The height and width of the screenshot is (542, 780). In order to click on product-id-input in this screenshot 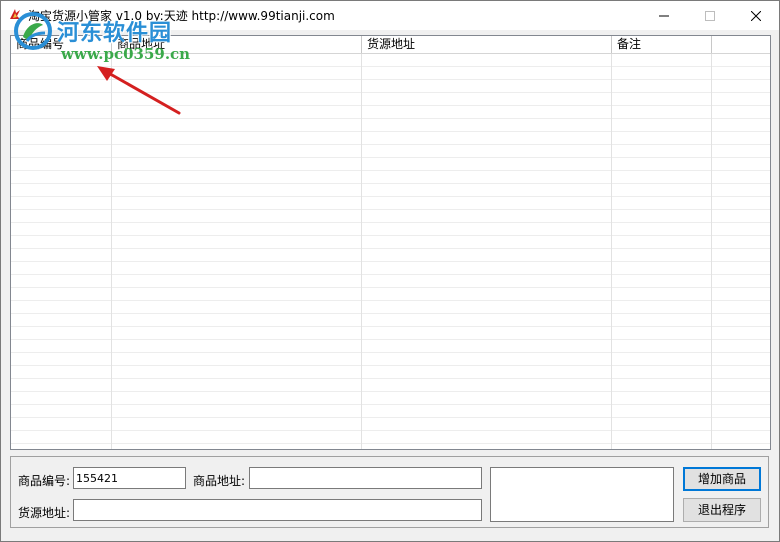, I will do `click(129, 478)`.